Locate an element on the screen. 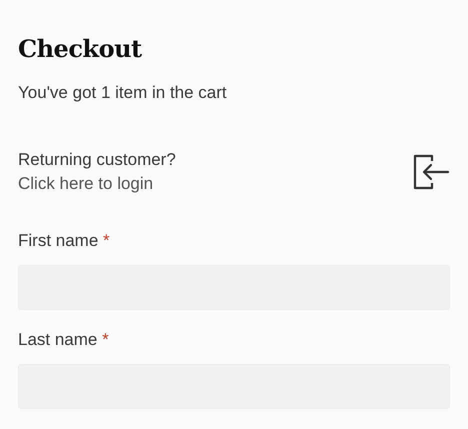 The height and width of the screenshot is (429, 468). cart-summary: You've got 1 item in the cart is located at coordinates (123, 93).